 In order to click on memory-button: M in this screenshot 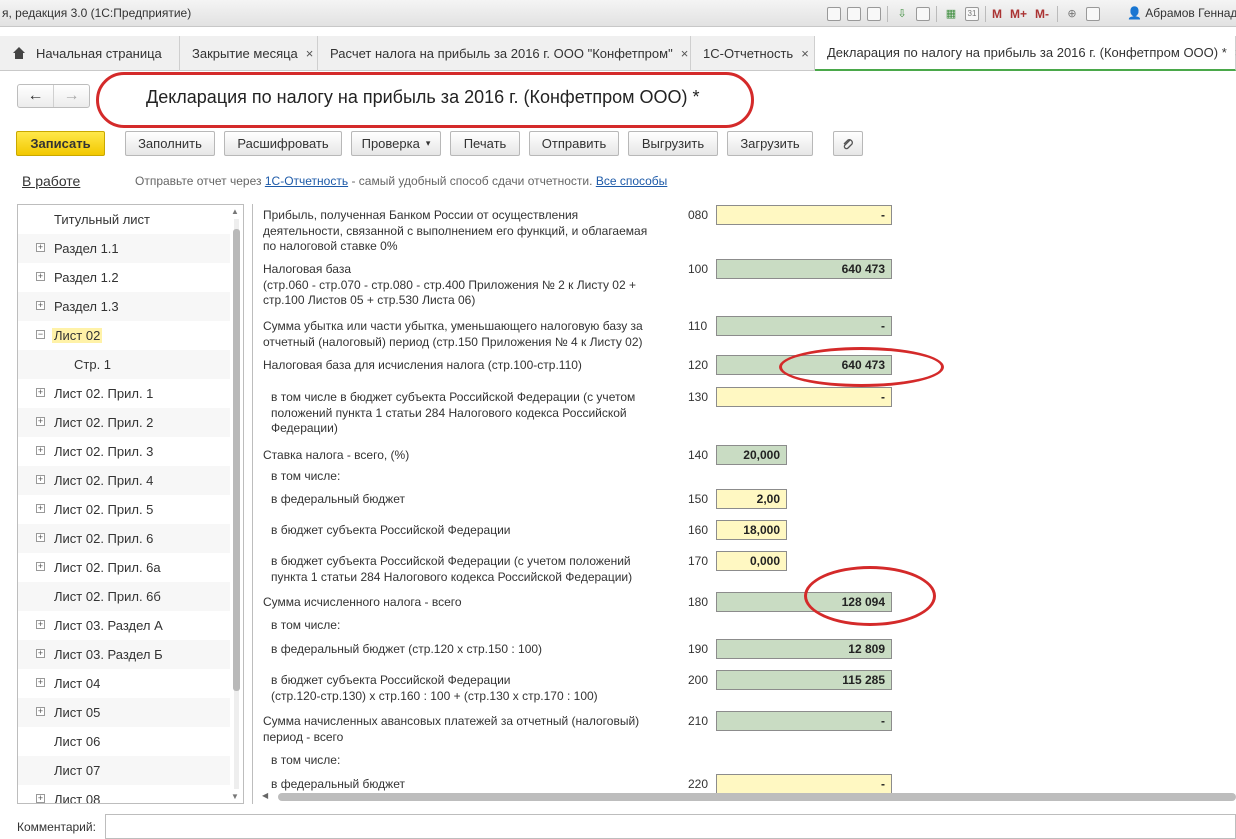, I will do `click(997, 14)`.